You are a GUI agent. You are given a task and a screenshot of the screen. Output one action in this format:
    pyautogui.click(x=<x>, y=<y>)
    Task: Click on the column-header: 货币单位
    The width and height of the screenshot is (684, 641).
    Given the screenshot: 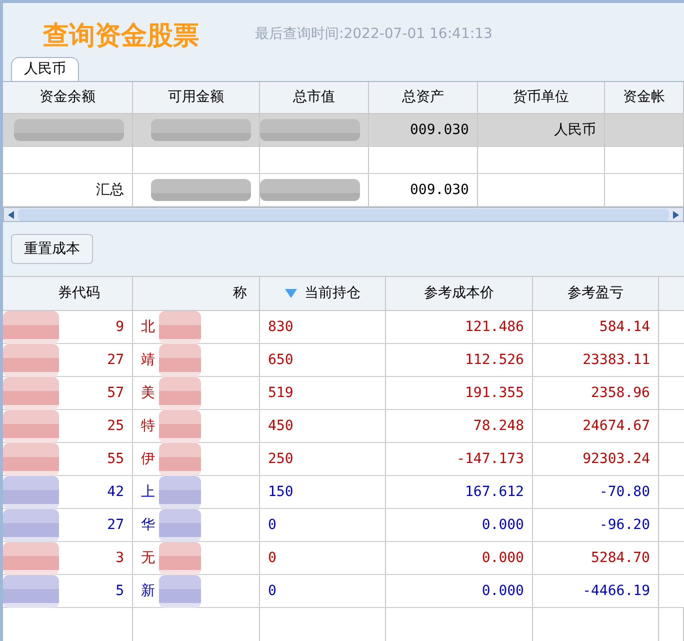 What is the action you would take?
    pyautogui.click(x=541, y=98)
    